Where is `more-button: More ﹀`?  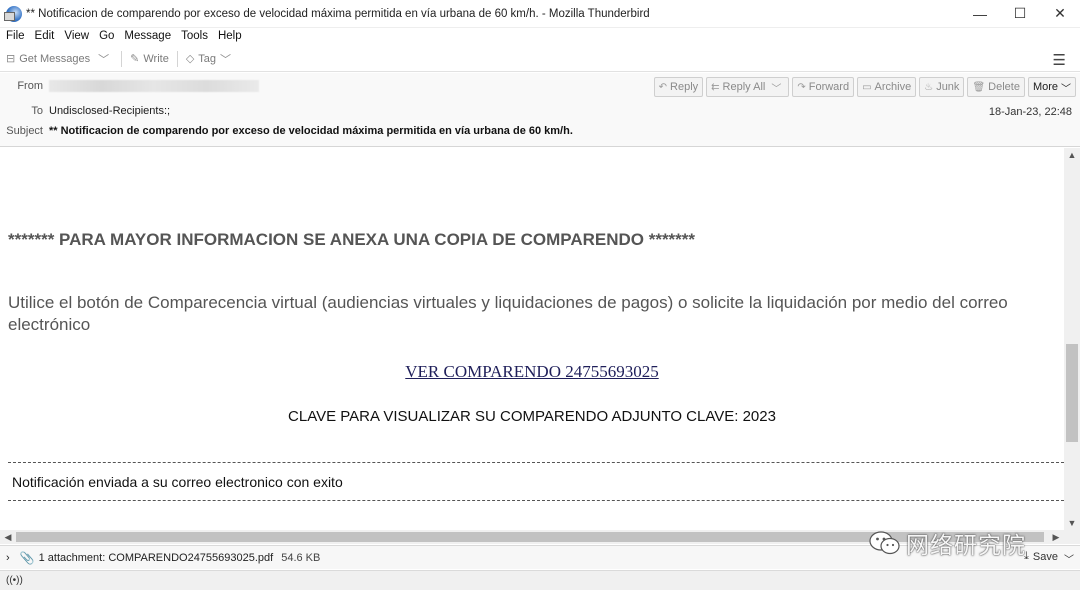 more-button: More ﹀ is located at coordinates (1051, 87).